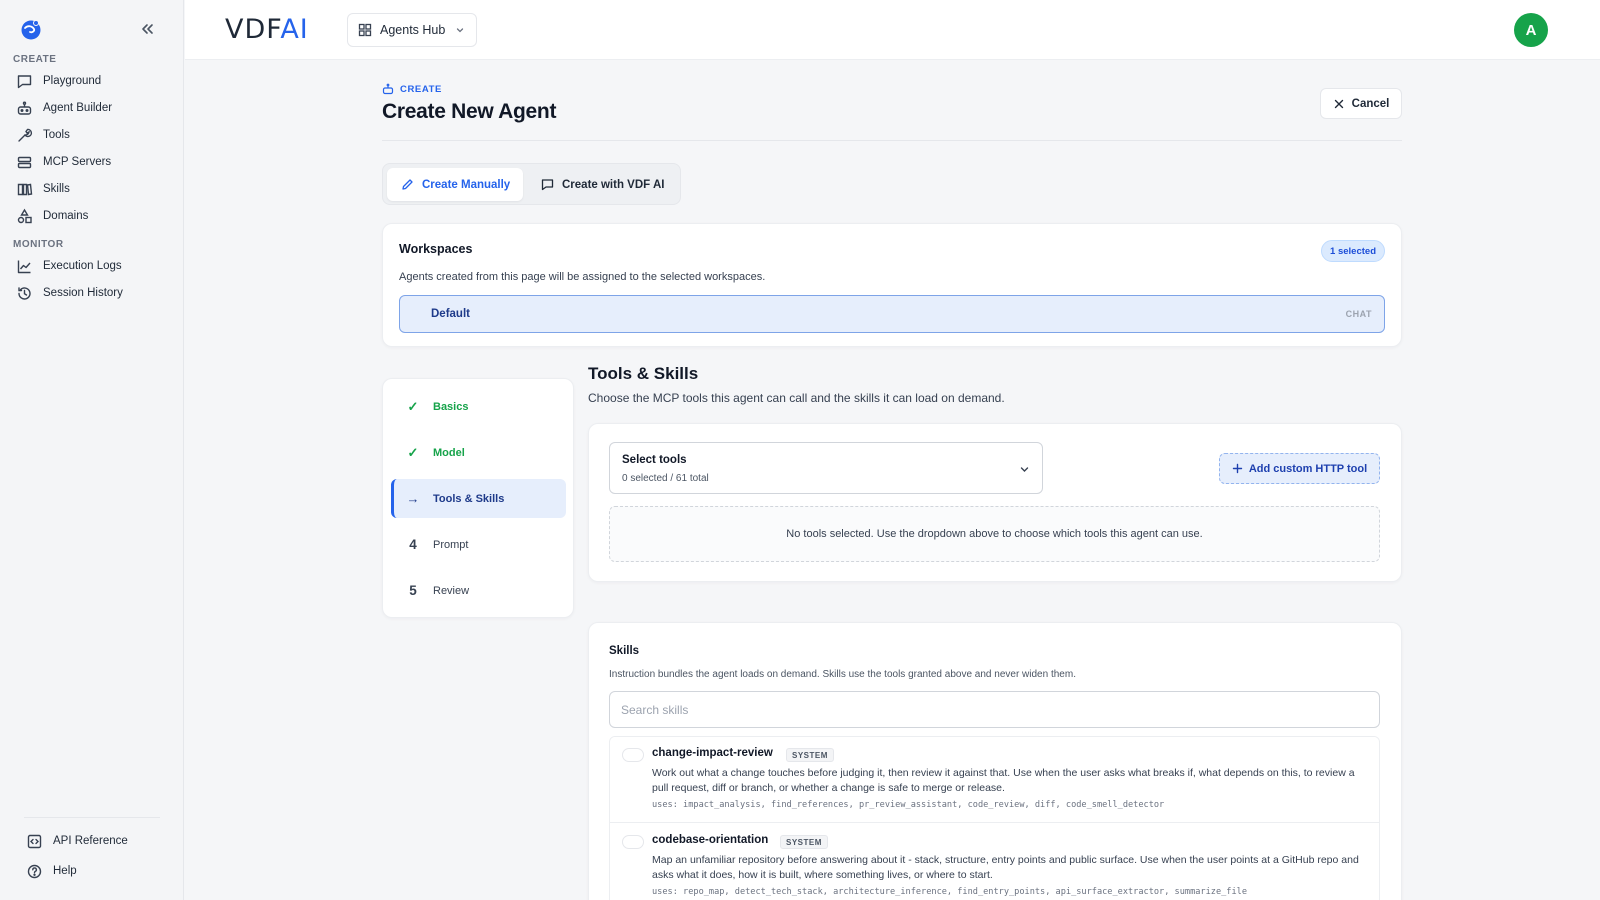 This screenshot has height=900, width=1600. I want to click on workspaces-title: Workspaces, so click(436, 249).